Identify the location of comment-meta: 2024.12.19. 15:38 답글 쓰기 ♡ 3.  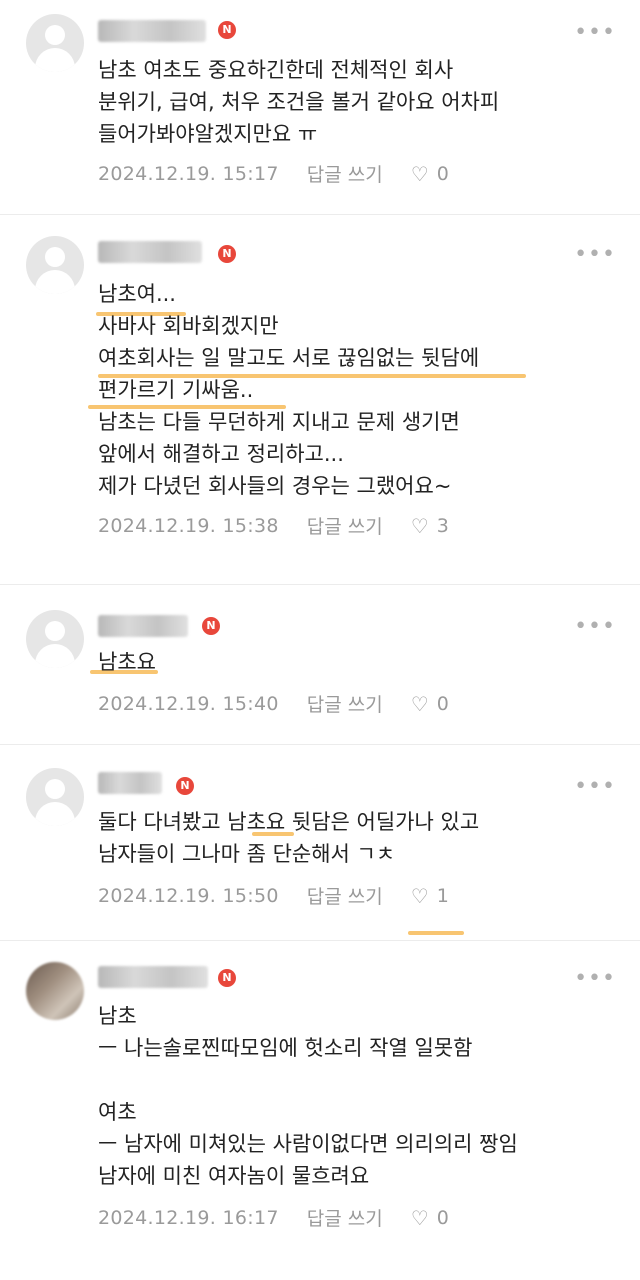
(273, 527).